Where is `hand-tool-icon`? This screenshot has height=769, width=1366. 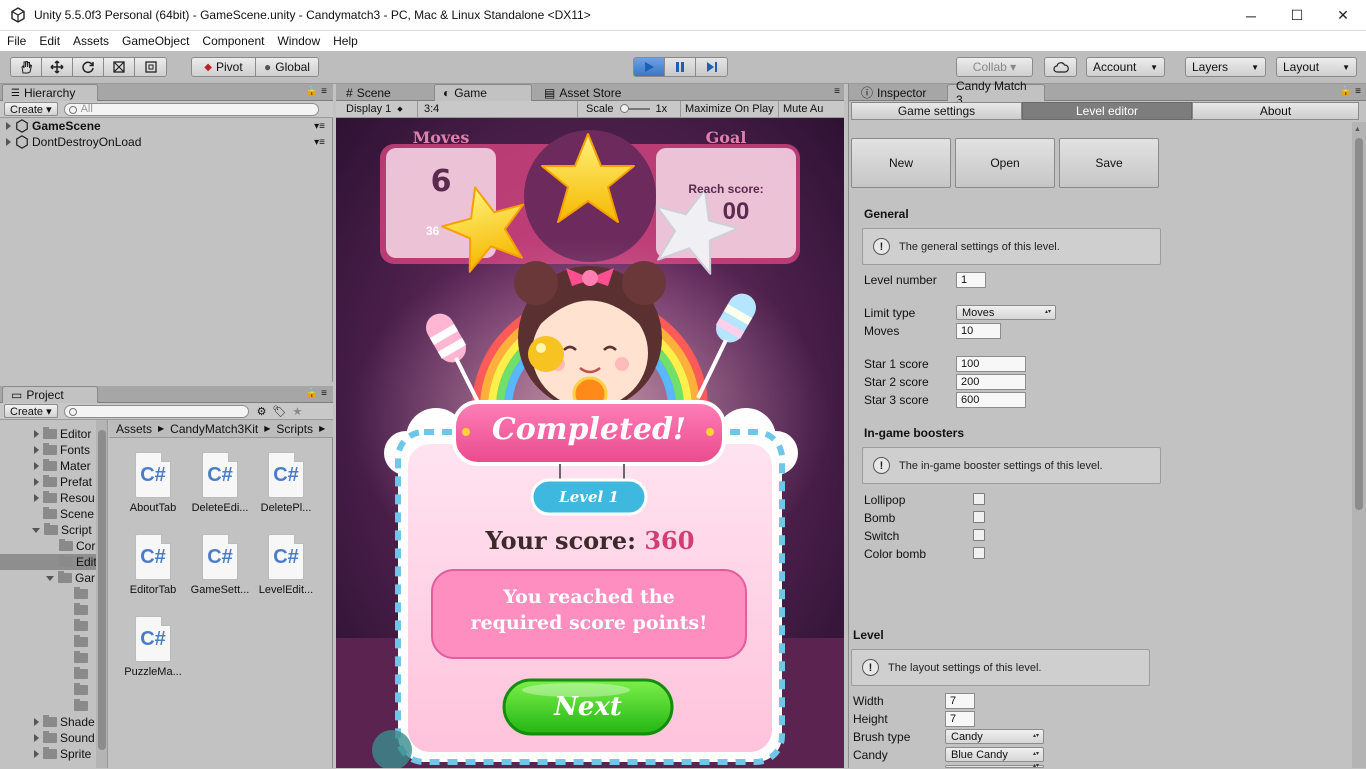
hand-tool-icon is located at coordinates (26, 67).